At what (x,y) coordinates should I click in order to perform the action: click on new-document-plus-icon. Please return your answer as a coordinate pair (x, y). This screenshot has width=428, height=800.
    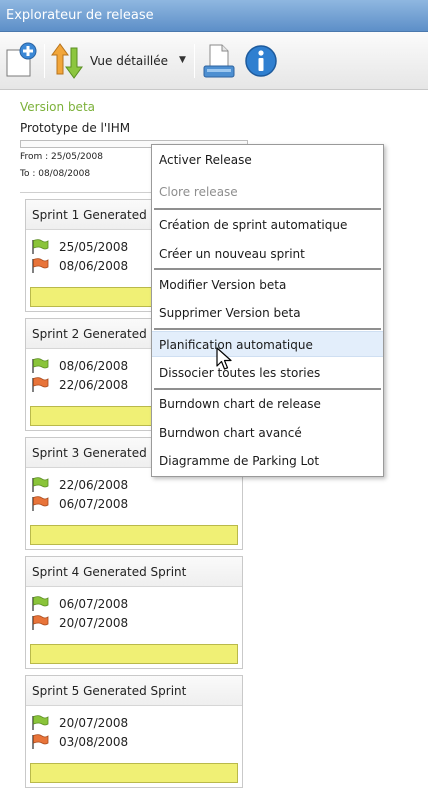
    Looking at the image, I should click on (21, 59).